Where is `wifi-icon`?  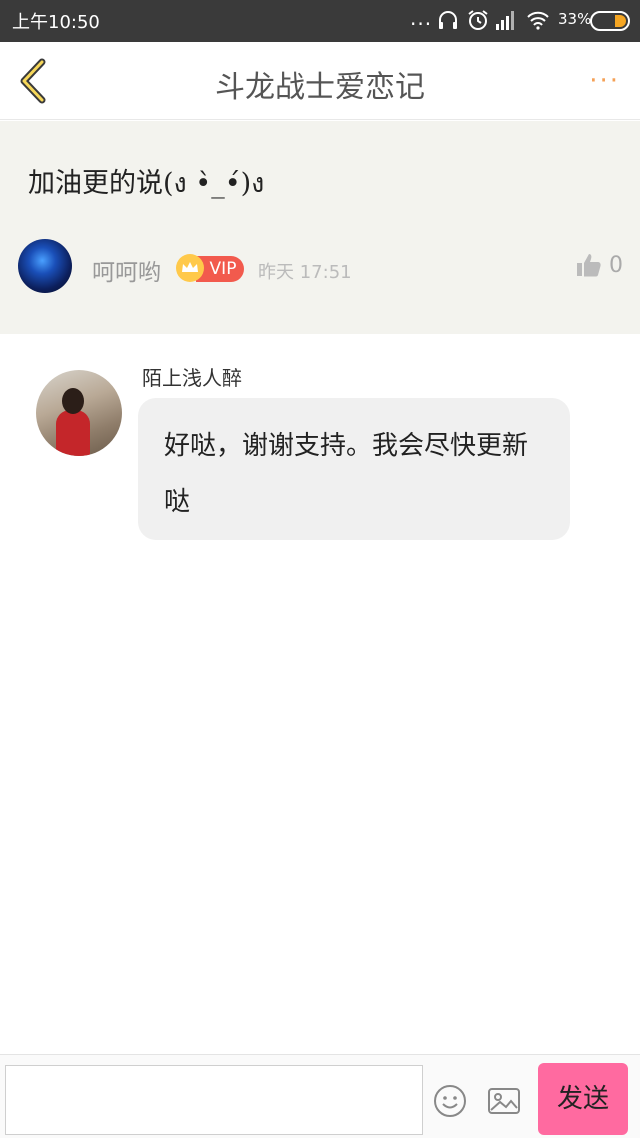 wifi-icon is located at coordinates (538, 20).